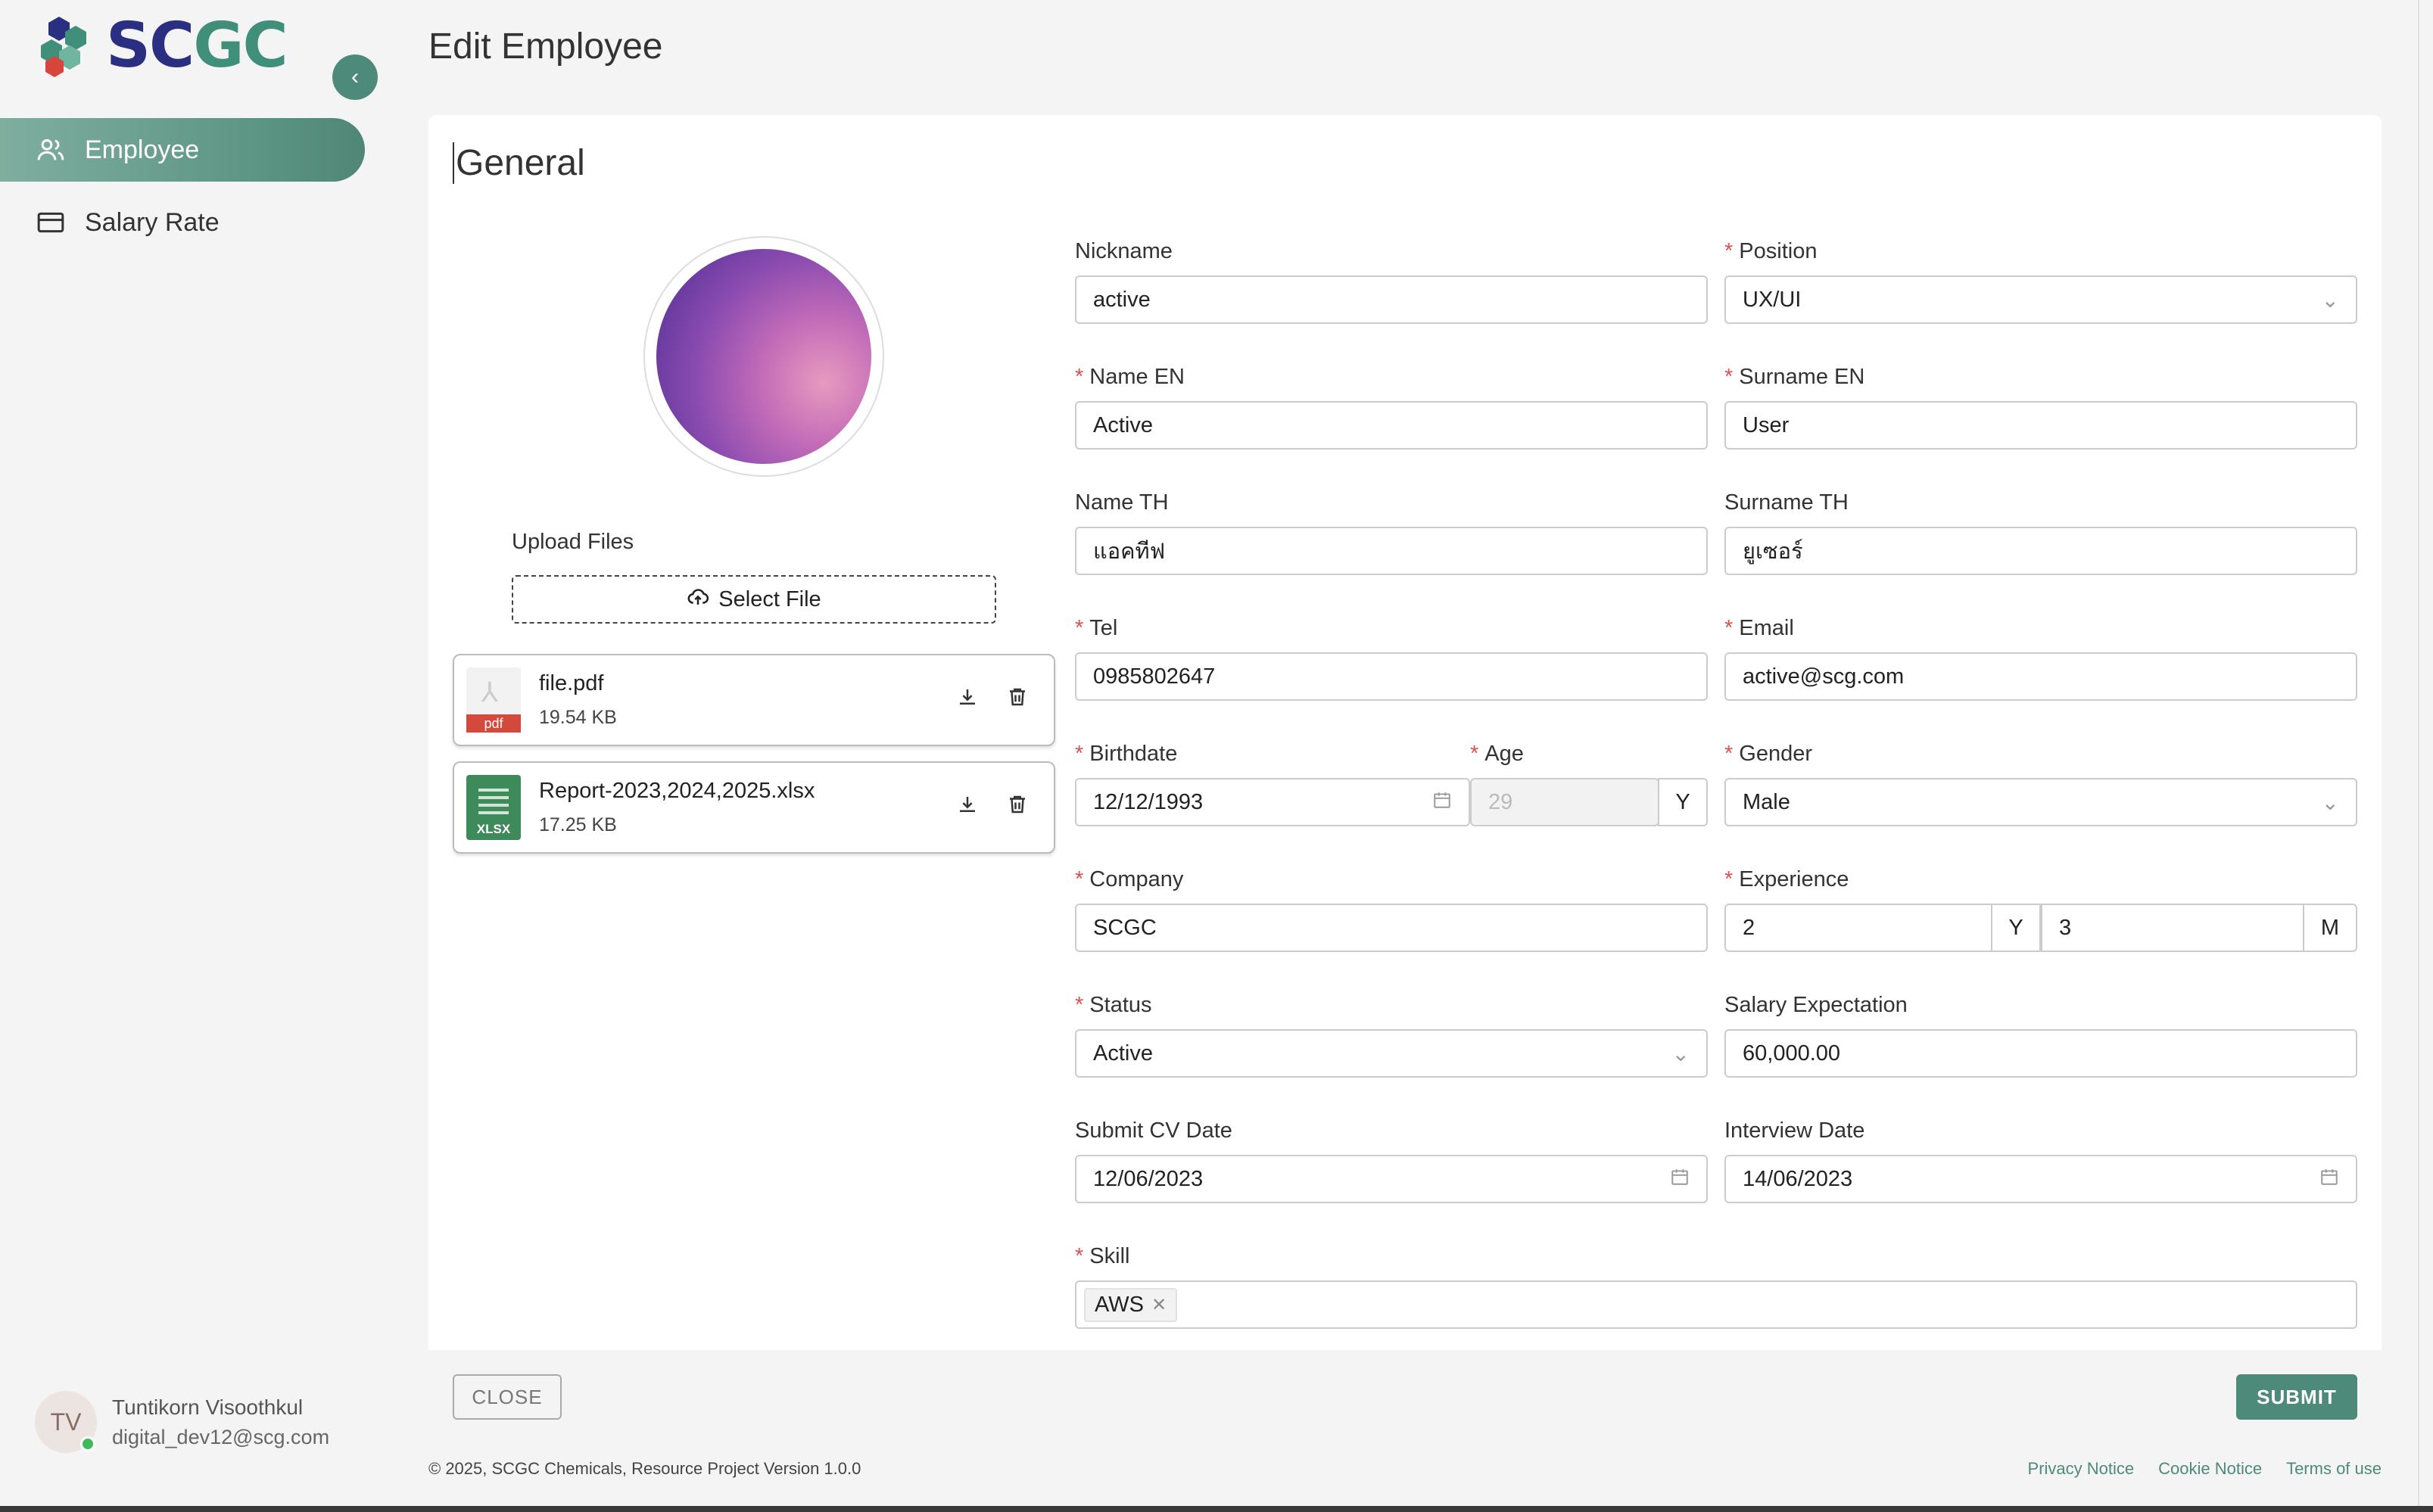  Describe the element at coordinates (545, 46) in the screenshot. I see `page-title: Edit Employee` at that location.